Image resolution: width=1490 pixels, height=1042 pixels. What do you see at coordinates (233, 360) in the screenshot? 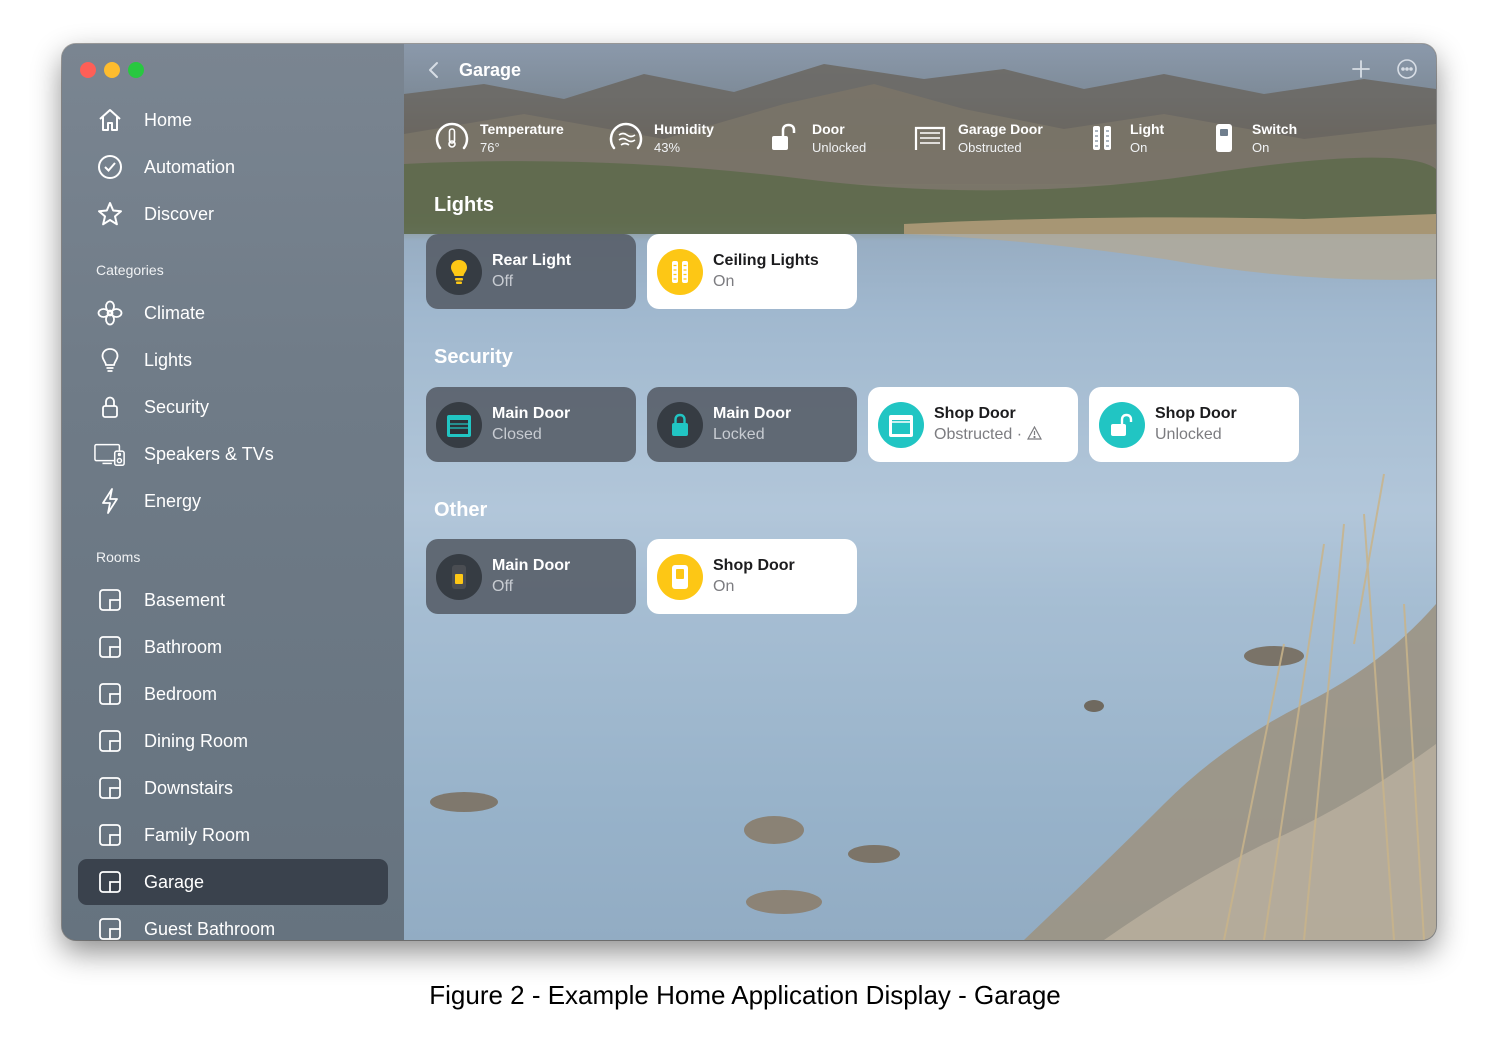
I see `sidebar-item-lights: Lights` at bounding box center [233, 360].